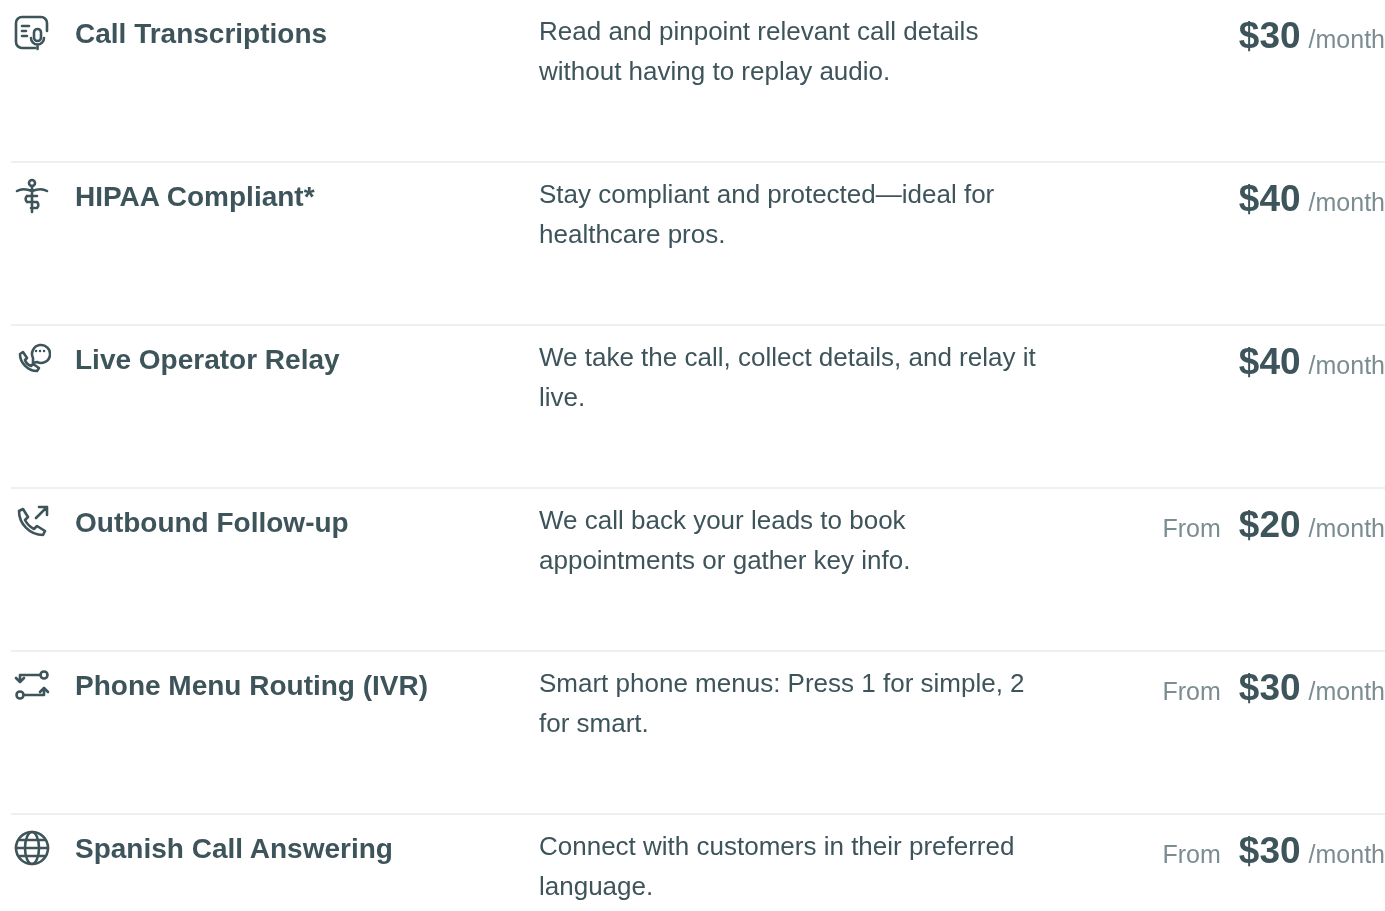  What do you see at coordinates (767, 214) in the screenshot?
I see `service-description: Stay compliant and protected—ideal for healthcare pros.` at bounding box center [767, 214].